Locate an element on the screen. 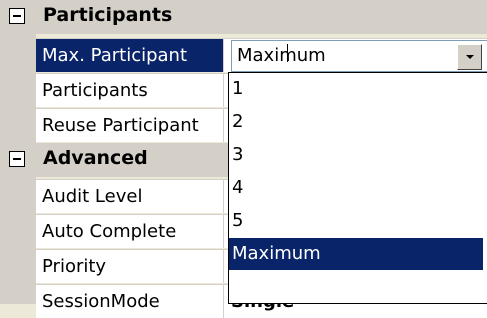 The width and height of the screenshot is (487, 318). property-name: Priority is located at coordinates (130, 266).